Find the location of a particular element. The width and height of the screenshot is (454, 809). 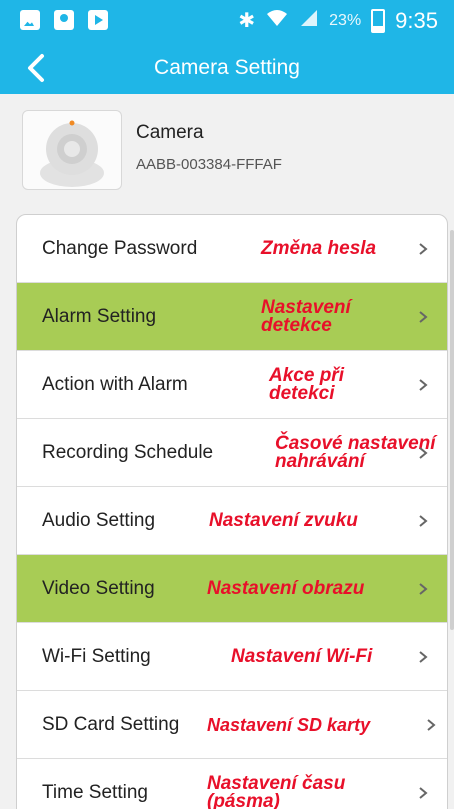

gallery-icon is located at coordinates (30, 20).